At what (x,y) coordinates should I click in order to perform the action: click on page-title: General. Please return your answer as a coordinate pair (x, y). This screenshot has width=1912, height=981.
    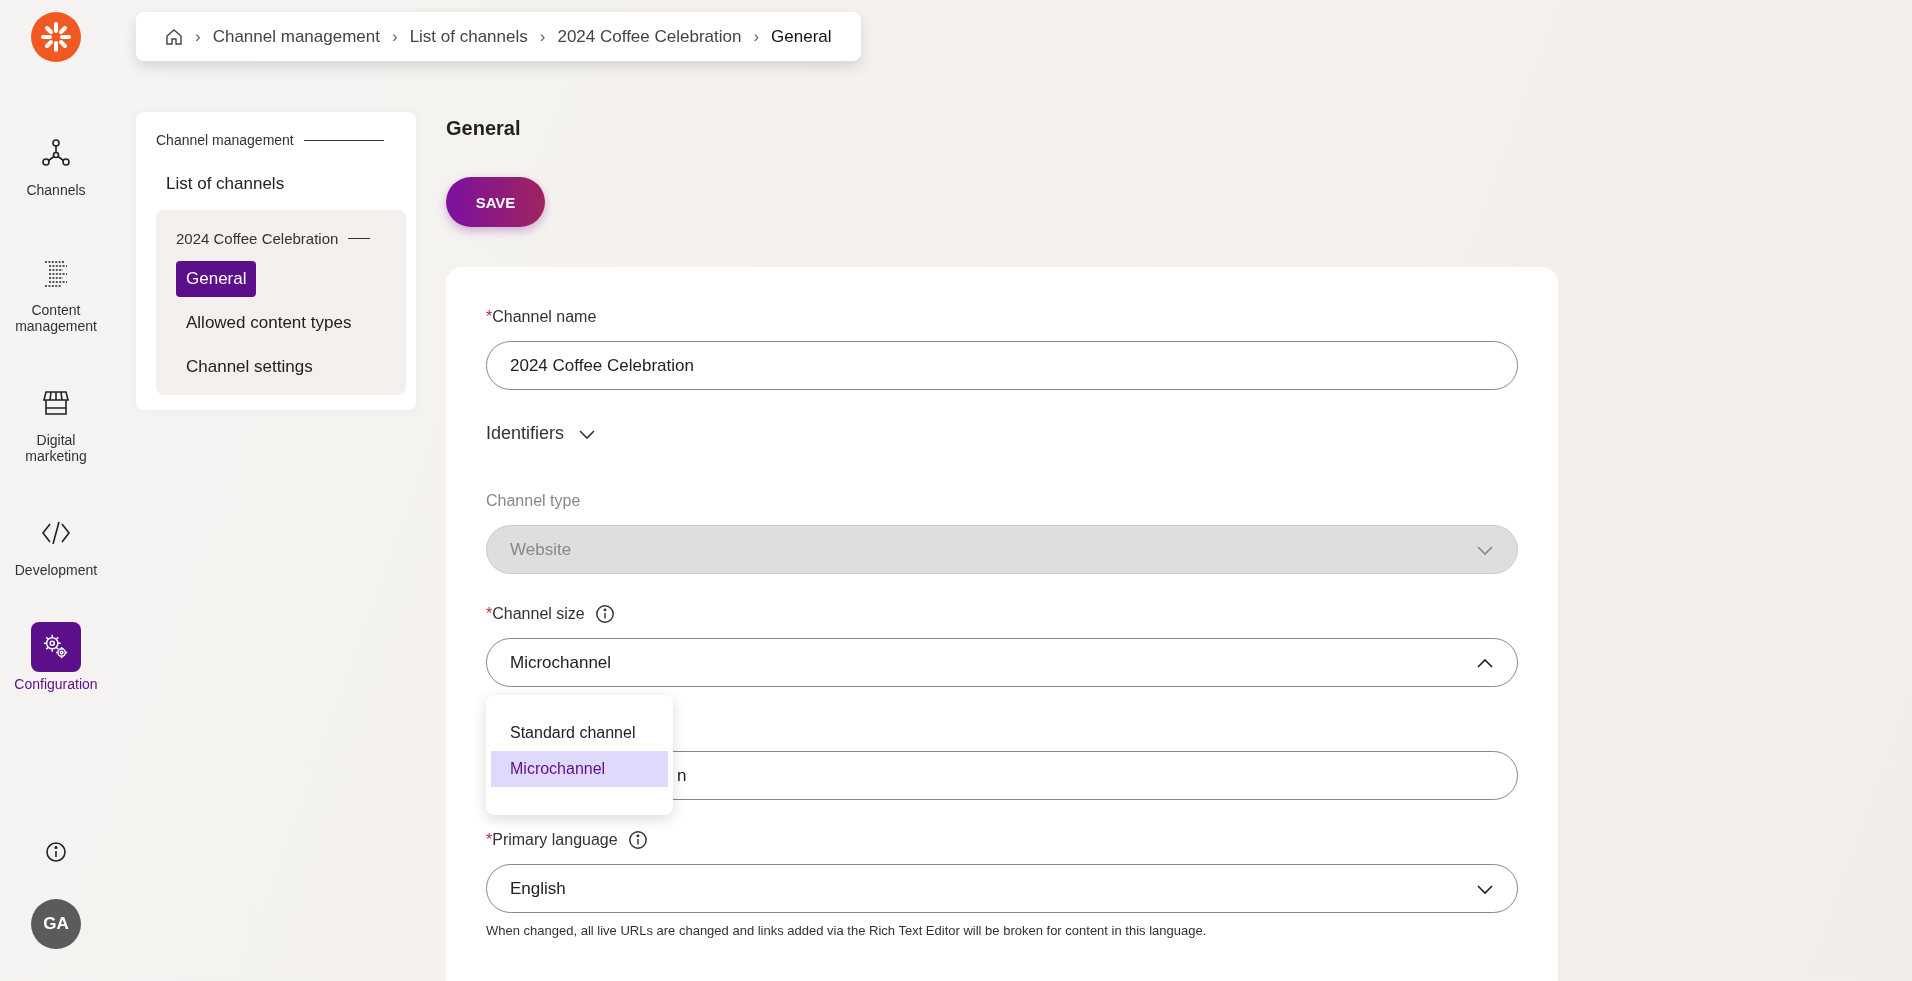
    Looking at the image, I should click on (484, 128).